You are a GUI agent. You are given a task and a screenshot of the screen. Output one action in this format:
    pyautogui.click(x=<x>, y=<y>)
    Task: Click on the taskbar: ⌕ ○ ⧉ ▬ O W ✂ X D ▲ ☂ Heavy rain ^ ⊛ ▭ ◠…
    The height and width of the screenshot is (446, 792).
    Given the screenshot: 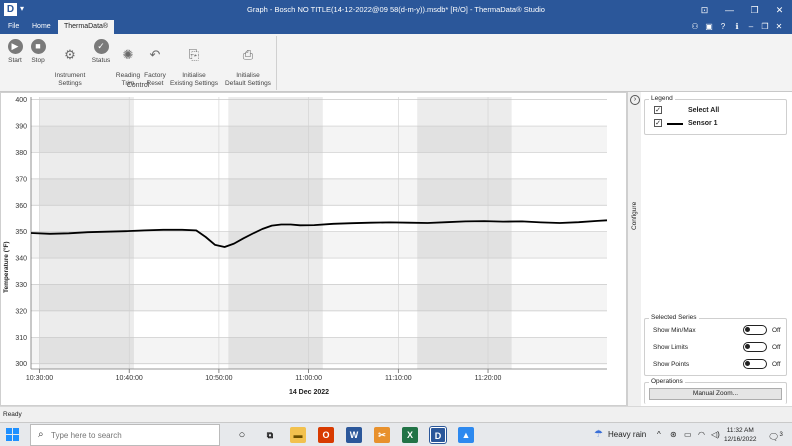 What is the action you would take?
    pyautogui.click(x=396, y=434)
    